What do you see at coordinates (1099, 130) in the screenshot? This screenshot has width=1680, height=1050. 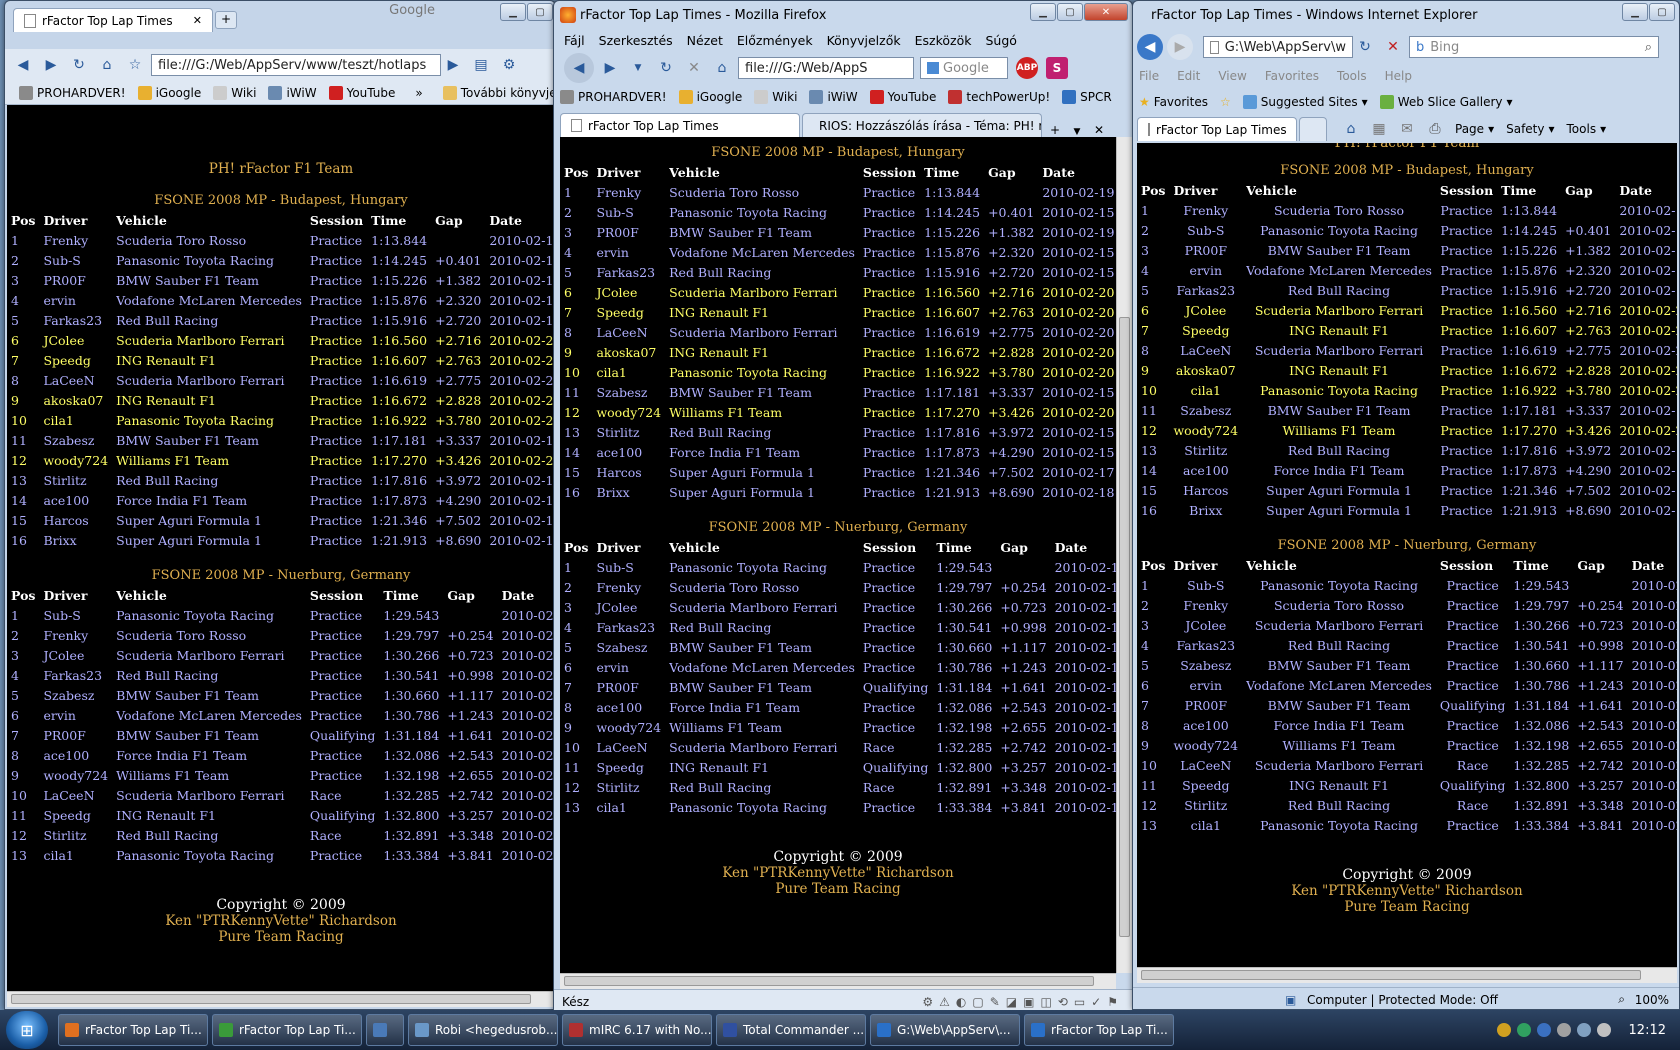 I see `close-tab-icon: ✕` at bounding box center [1099, 130].